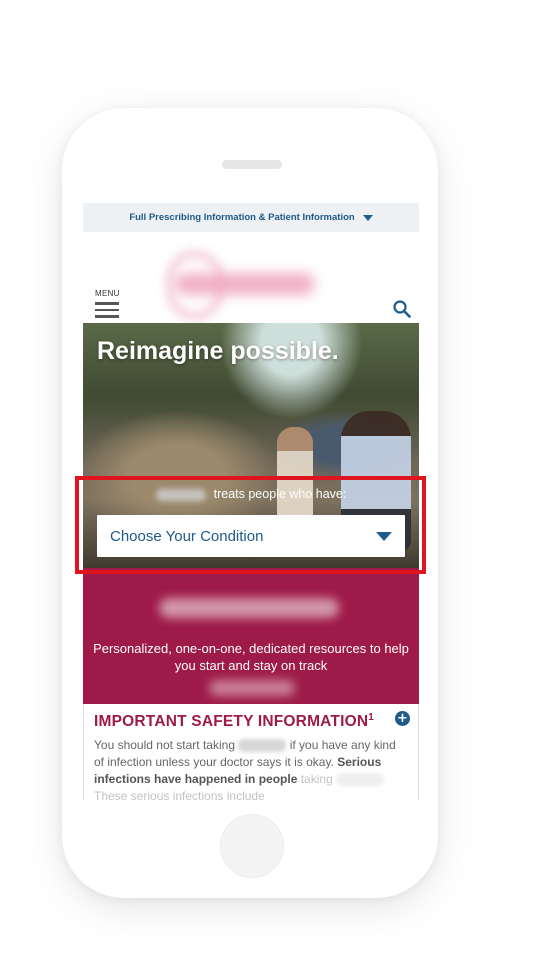  Describe the element at coordinates (252, 164) in the screenshot. I see `phone-speaker` at that location.